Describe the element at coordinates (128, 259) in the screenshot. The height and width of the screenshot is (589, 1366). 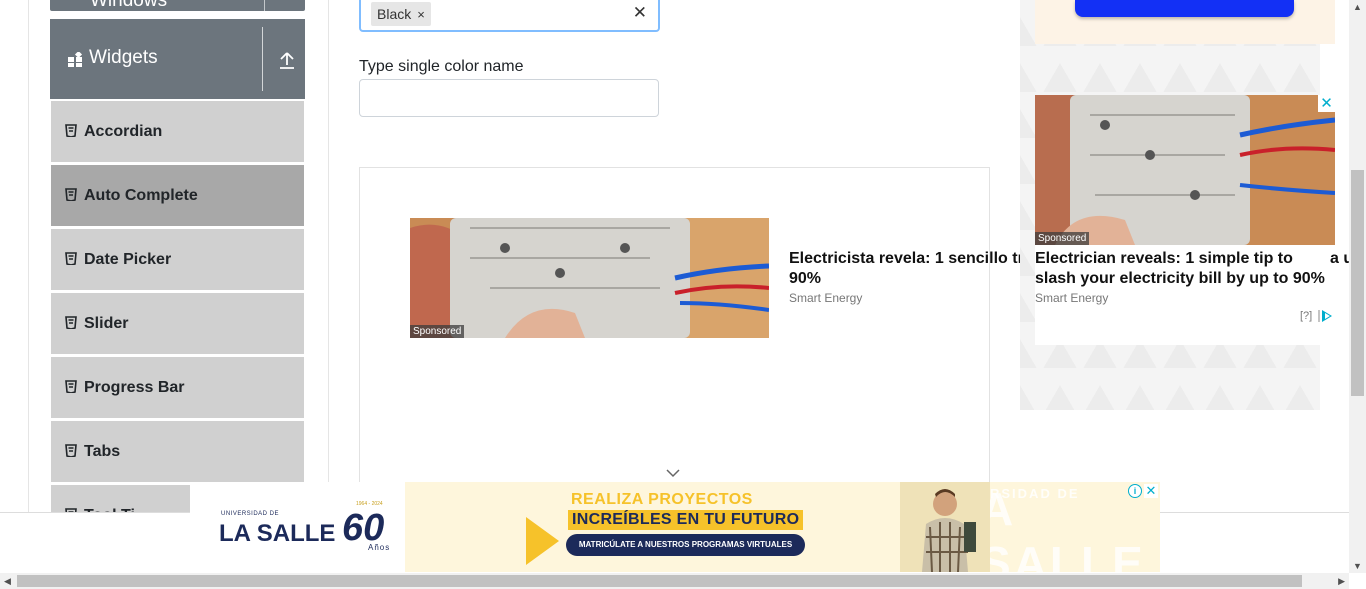
I see `sidebar-item-label: Date Picker` at that location.